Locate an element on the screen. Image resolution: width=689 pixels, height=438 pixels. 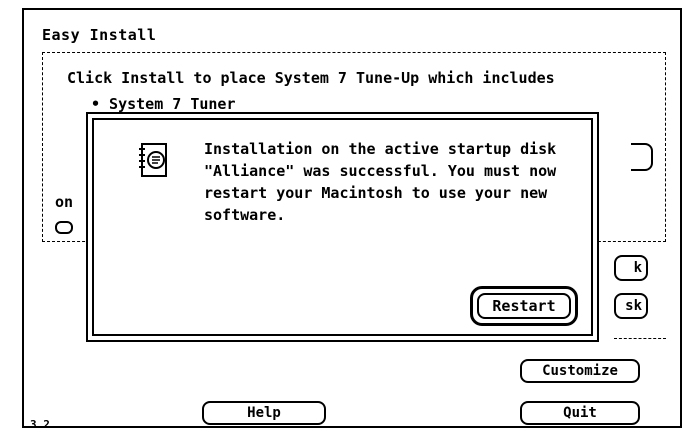
install-button-partial: k is located at coordinates (631, 268).